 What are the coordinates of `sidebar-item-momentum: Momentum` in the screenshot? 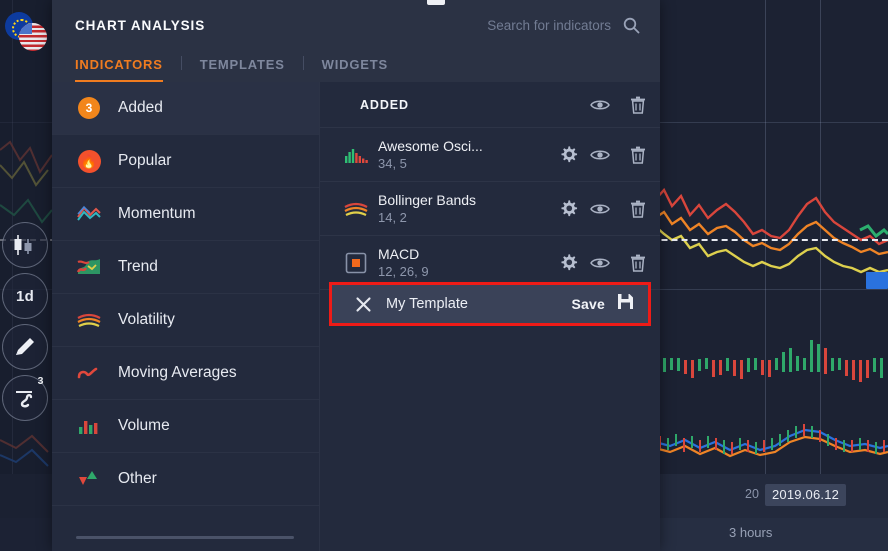 It's located at (185, 214).